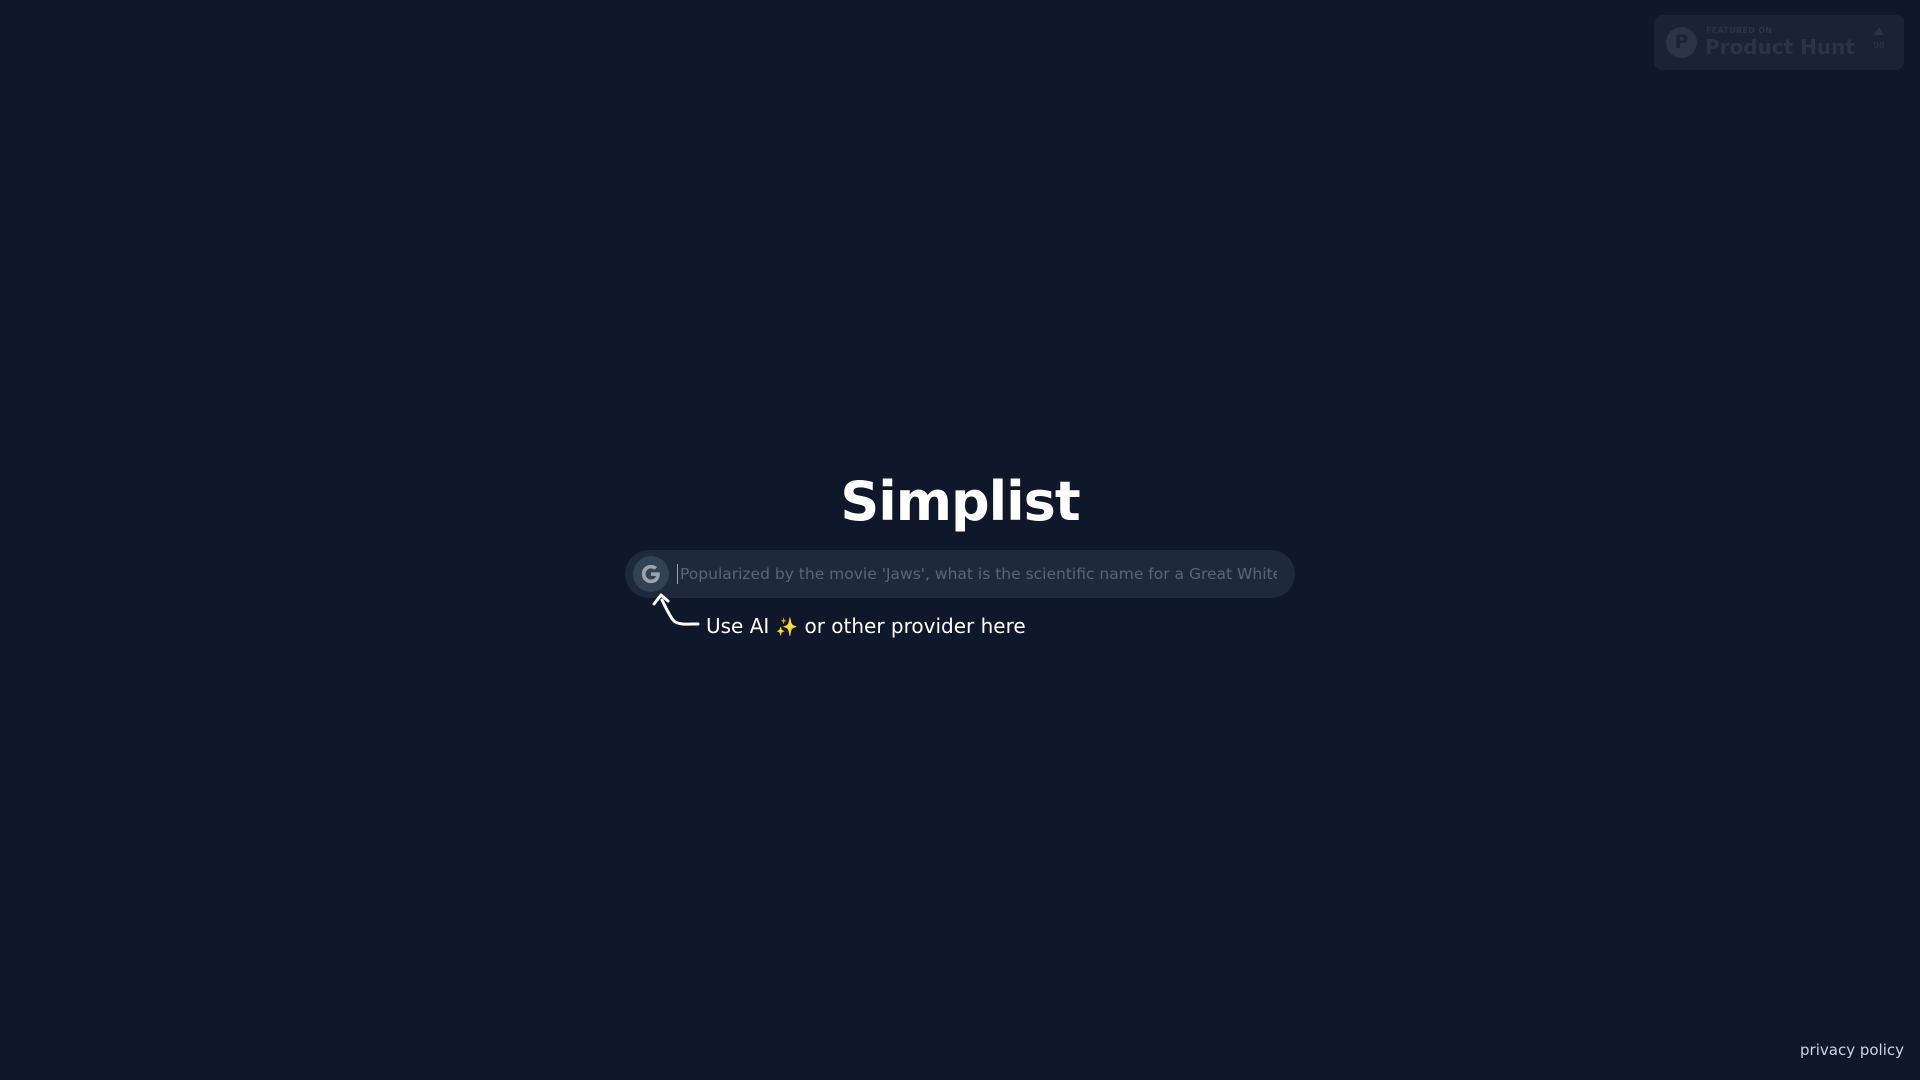 The width and height of the screenshot is (1920, 1080). I want to click on curved-arrow-icon, so click(676, 609).